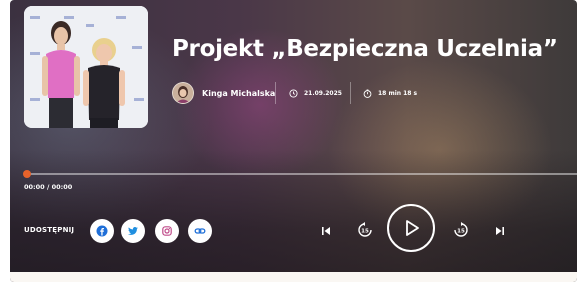 This screenshot has width=580, height=284. Describe the element at coordinates (293, 93) in the screenshot. I see `clock-icon` at that location.